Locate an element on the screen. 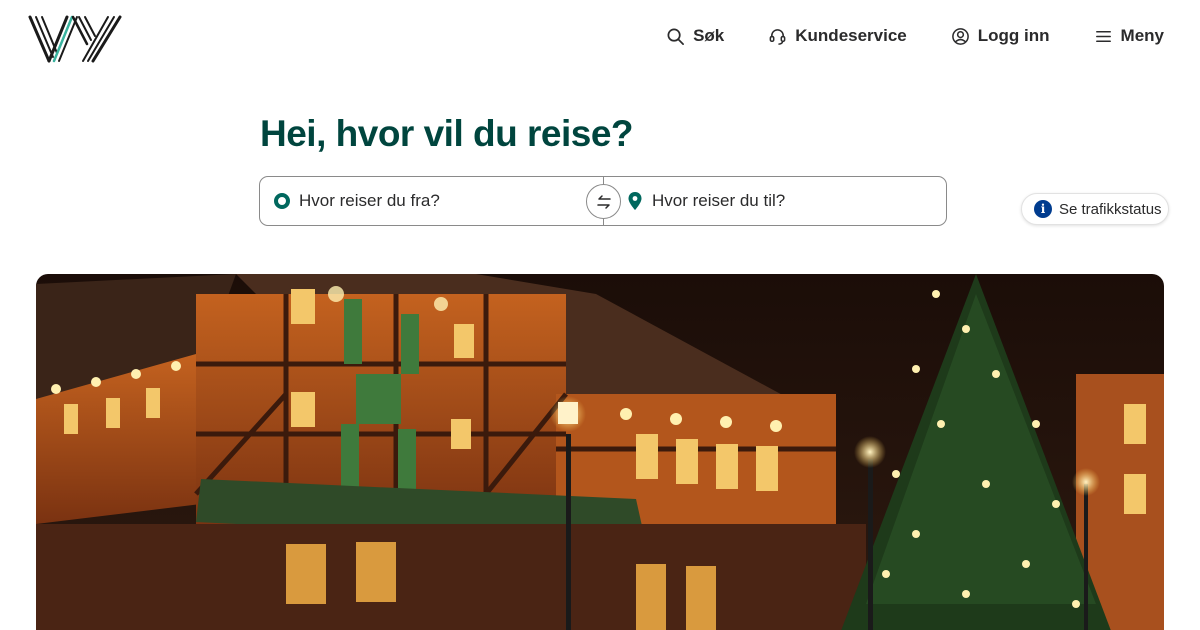 The image size is (1200, 630). swap-icon is located at coordinates (603, 201).